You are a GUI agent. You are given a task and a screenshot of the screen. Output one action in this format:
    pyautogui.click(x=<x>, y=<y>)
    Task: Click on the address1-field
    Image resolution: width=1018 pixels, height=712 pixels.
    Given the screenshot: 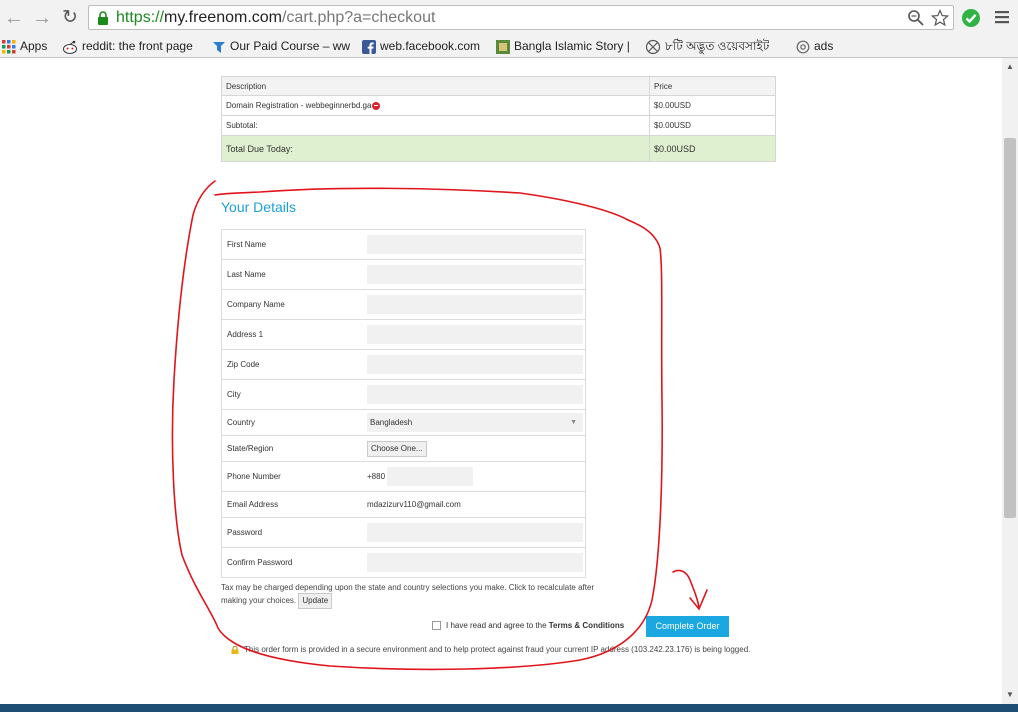 What is the action you would take?
    pyautogui.click(x=475, y=334)
    